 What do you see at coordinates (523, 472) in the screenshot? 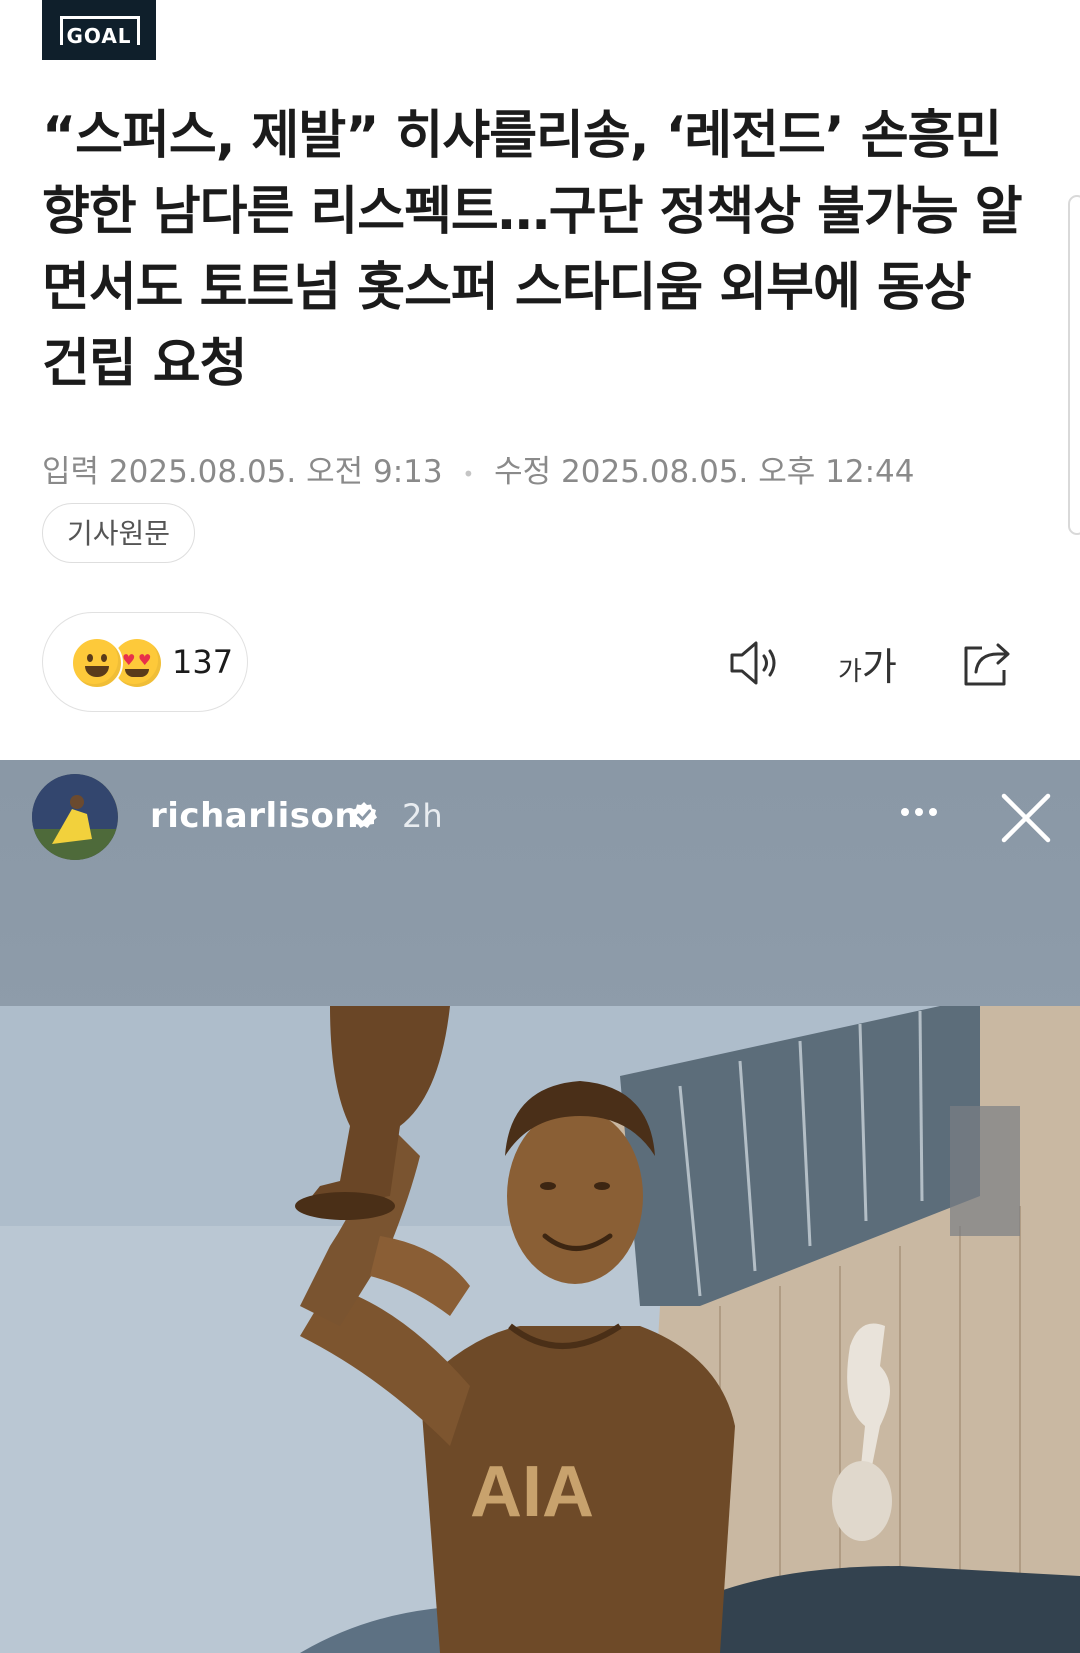
I see `modified-label: 수정` at bounding box center [523, 472].